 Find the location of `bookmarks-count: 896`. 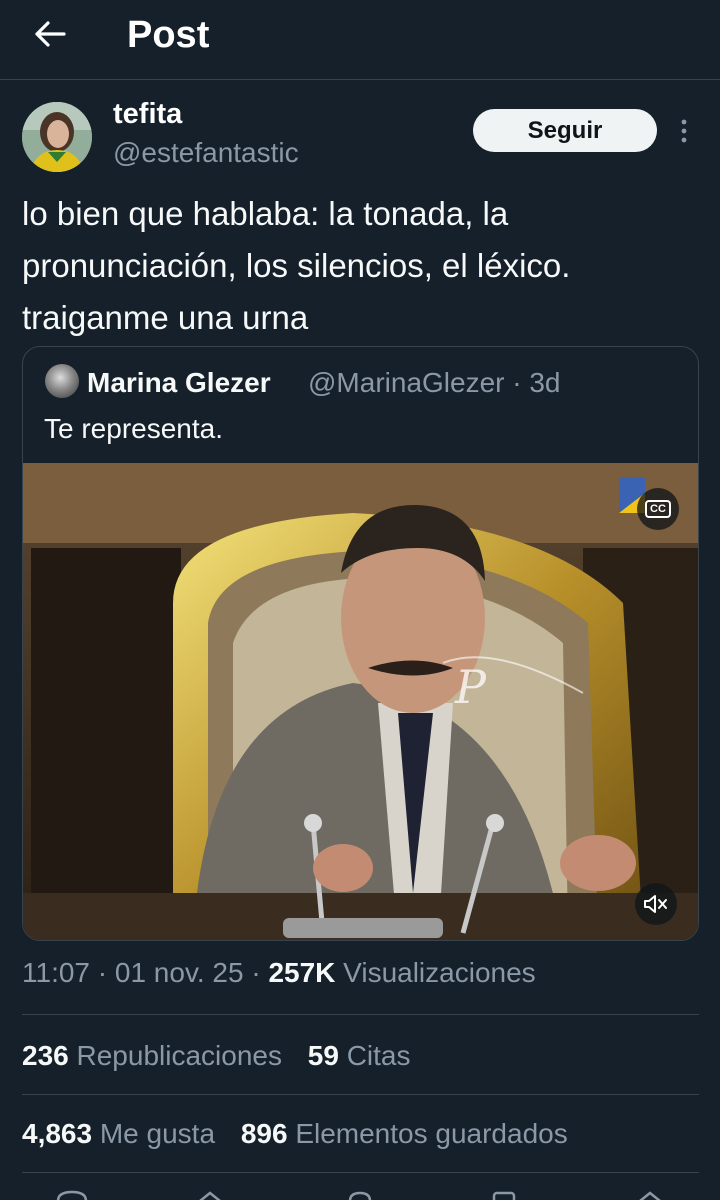

bookmarks-count: 896 is located at coordinates (264, 1133).